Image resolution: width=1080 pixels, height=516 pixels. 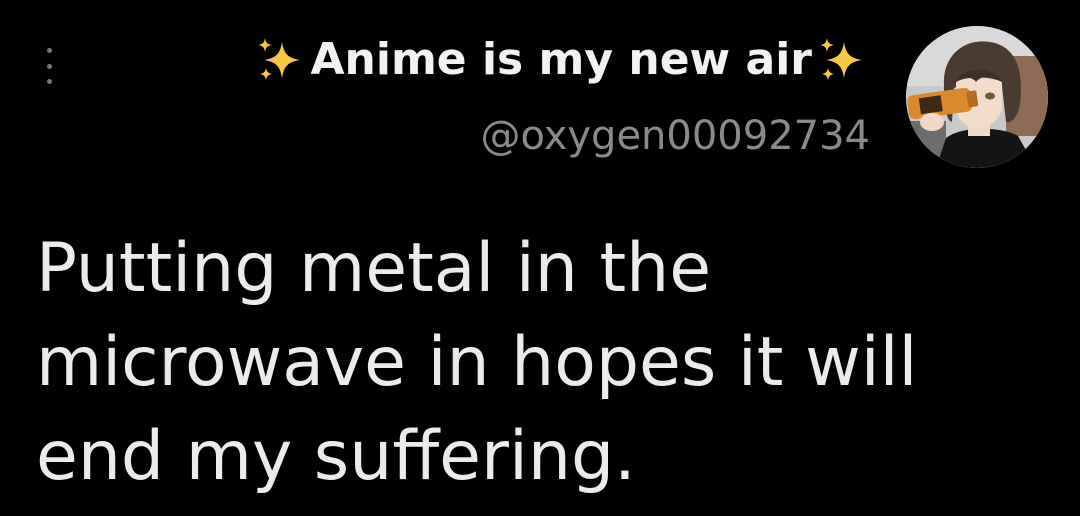 What do you see at coordinates (561, 97) in the screenshot?
I see `tweet-header: Anime is my new air @oxygen00092734` at bounding box center [561, 97].